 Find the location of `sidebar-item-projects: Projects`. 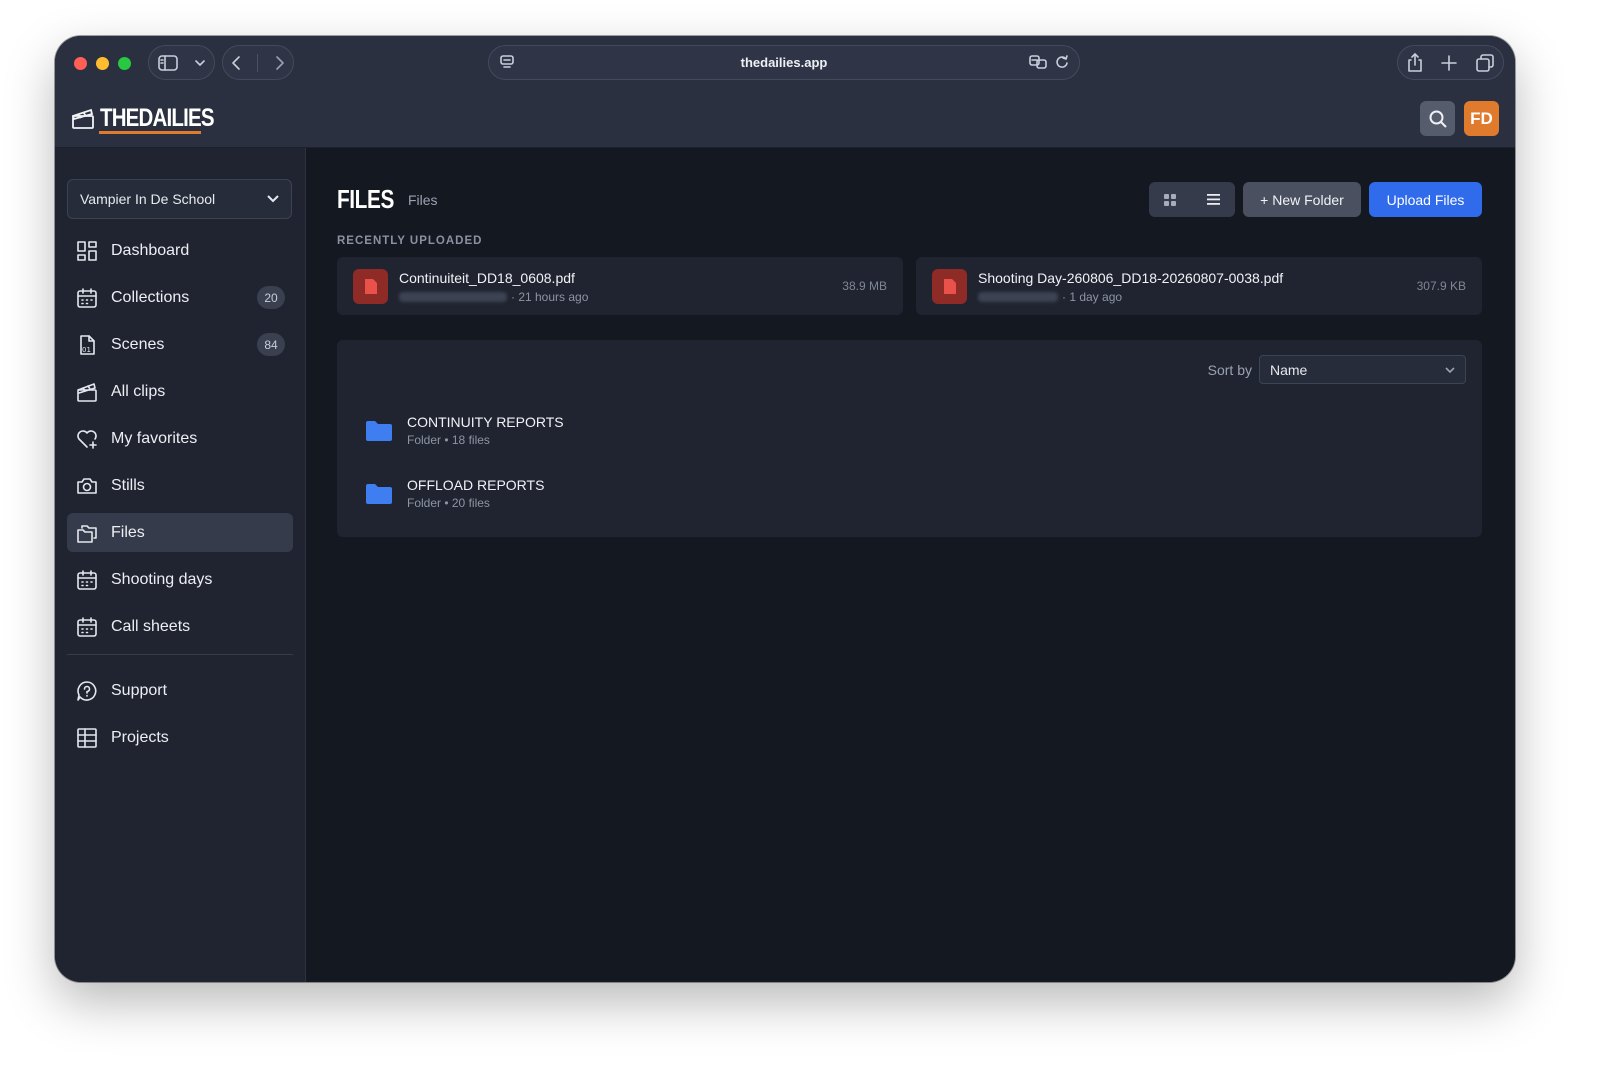

sidebar-item-projects: Projects is located at coordinates (180, 737).